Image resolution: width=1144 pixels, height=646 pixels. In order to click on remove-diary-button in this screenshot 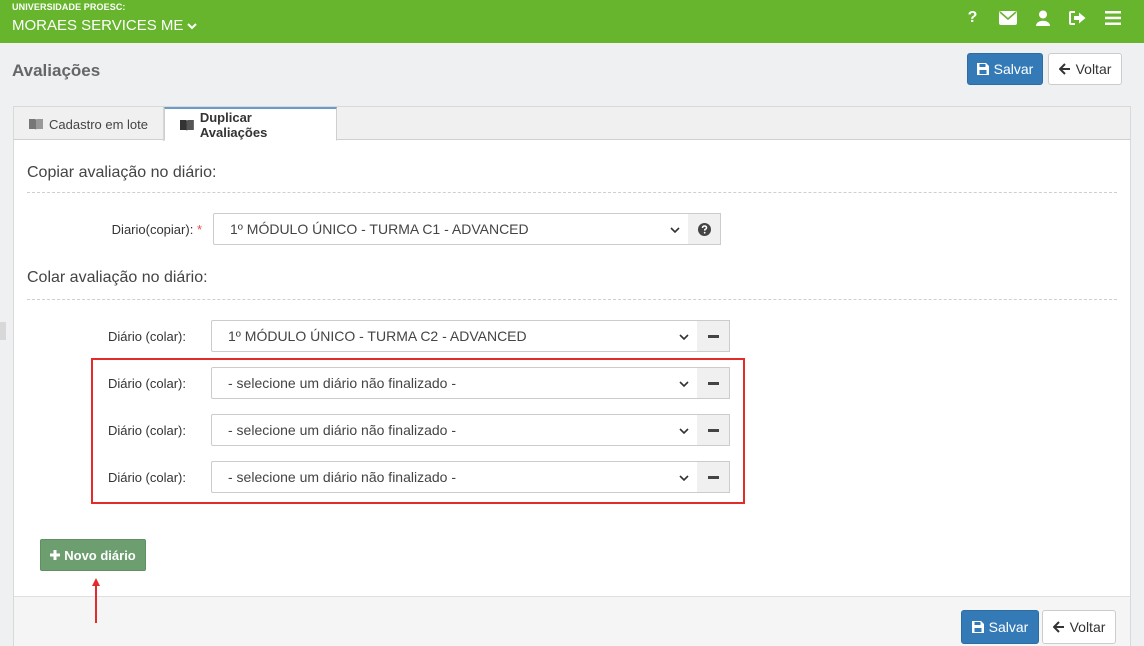, I will do `click(713, 336)`.